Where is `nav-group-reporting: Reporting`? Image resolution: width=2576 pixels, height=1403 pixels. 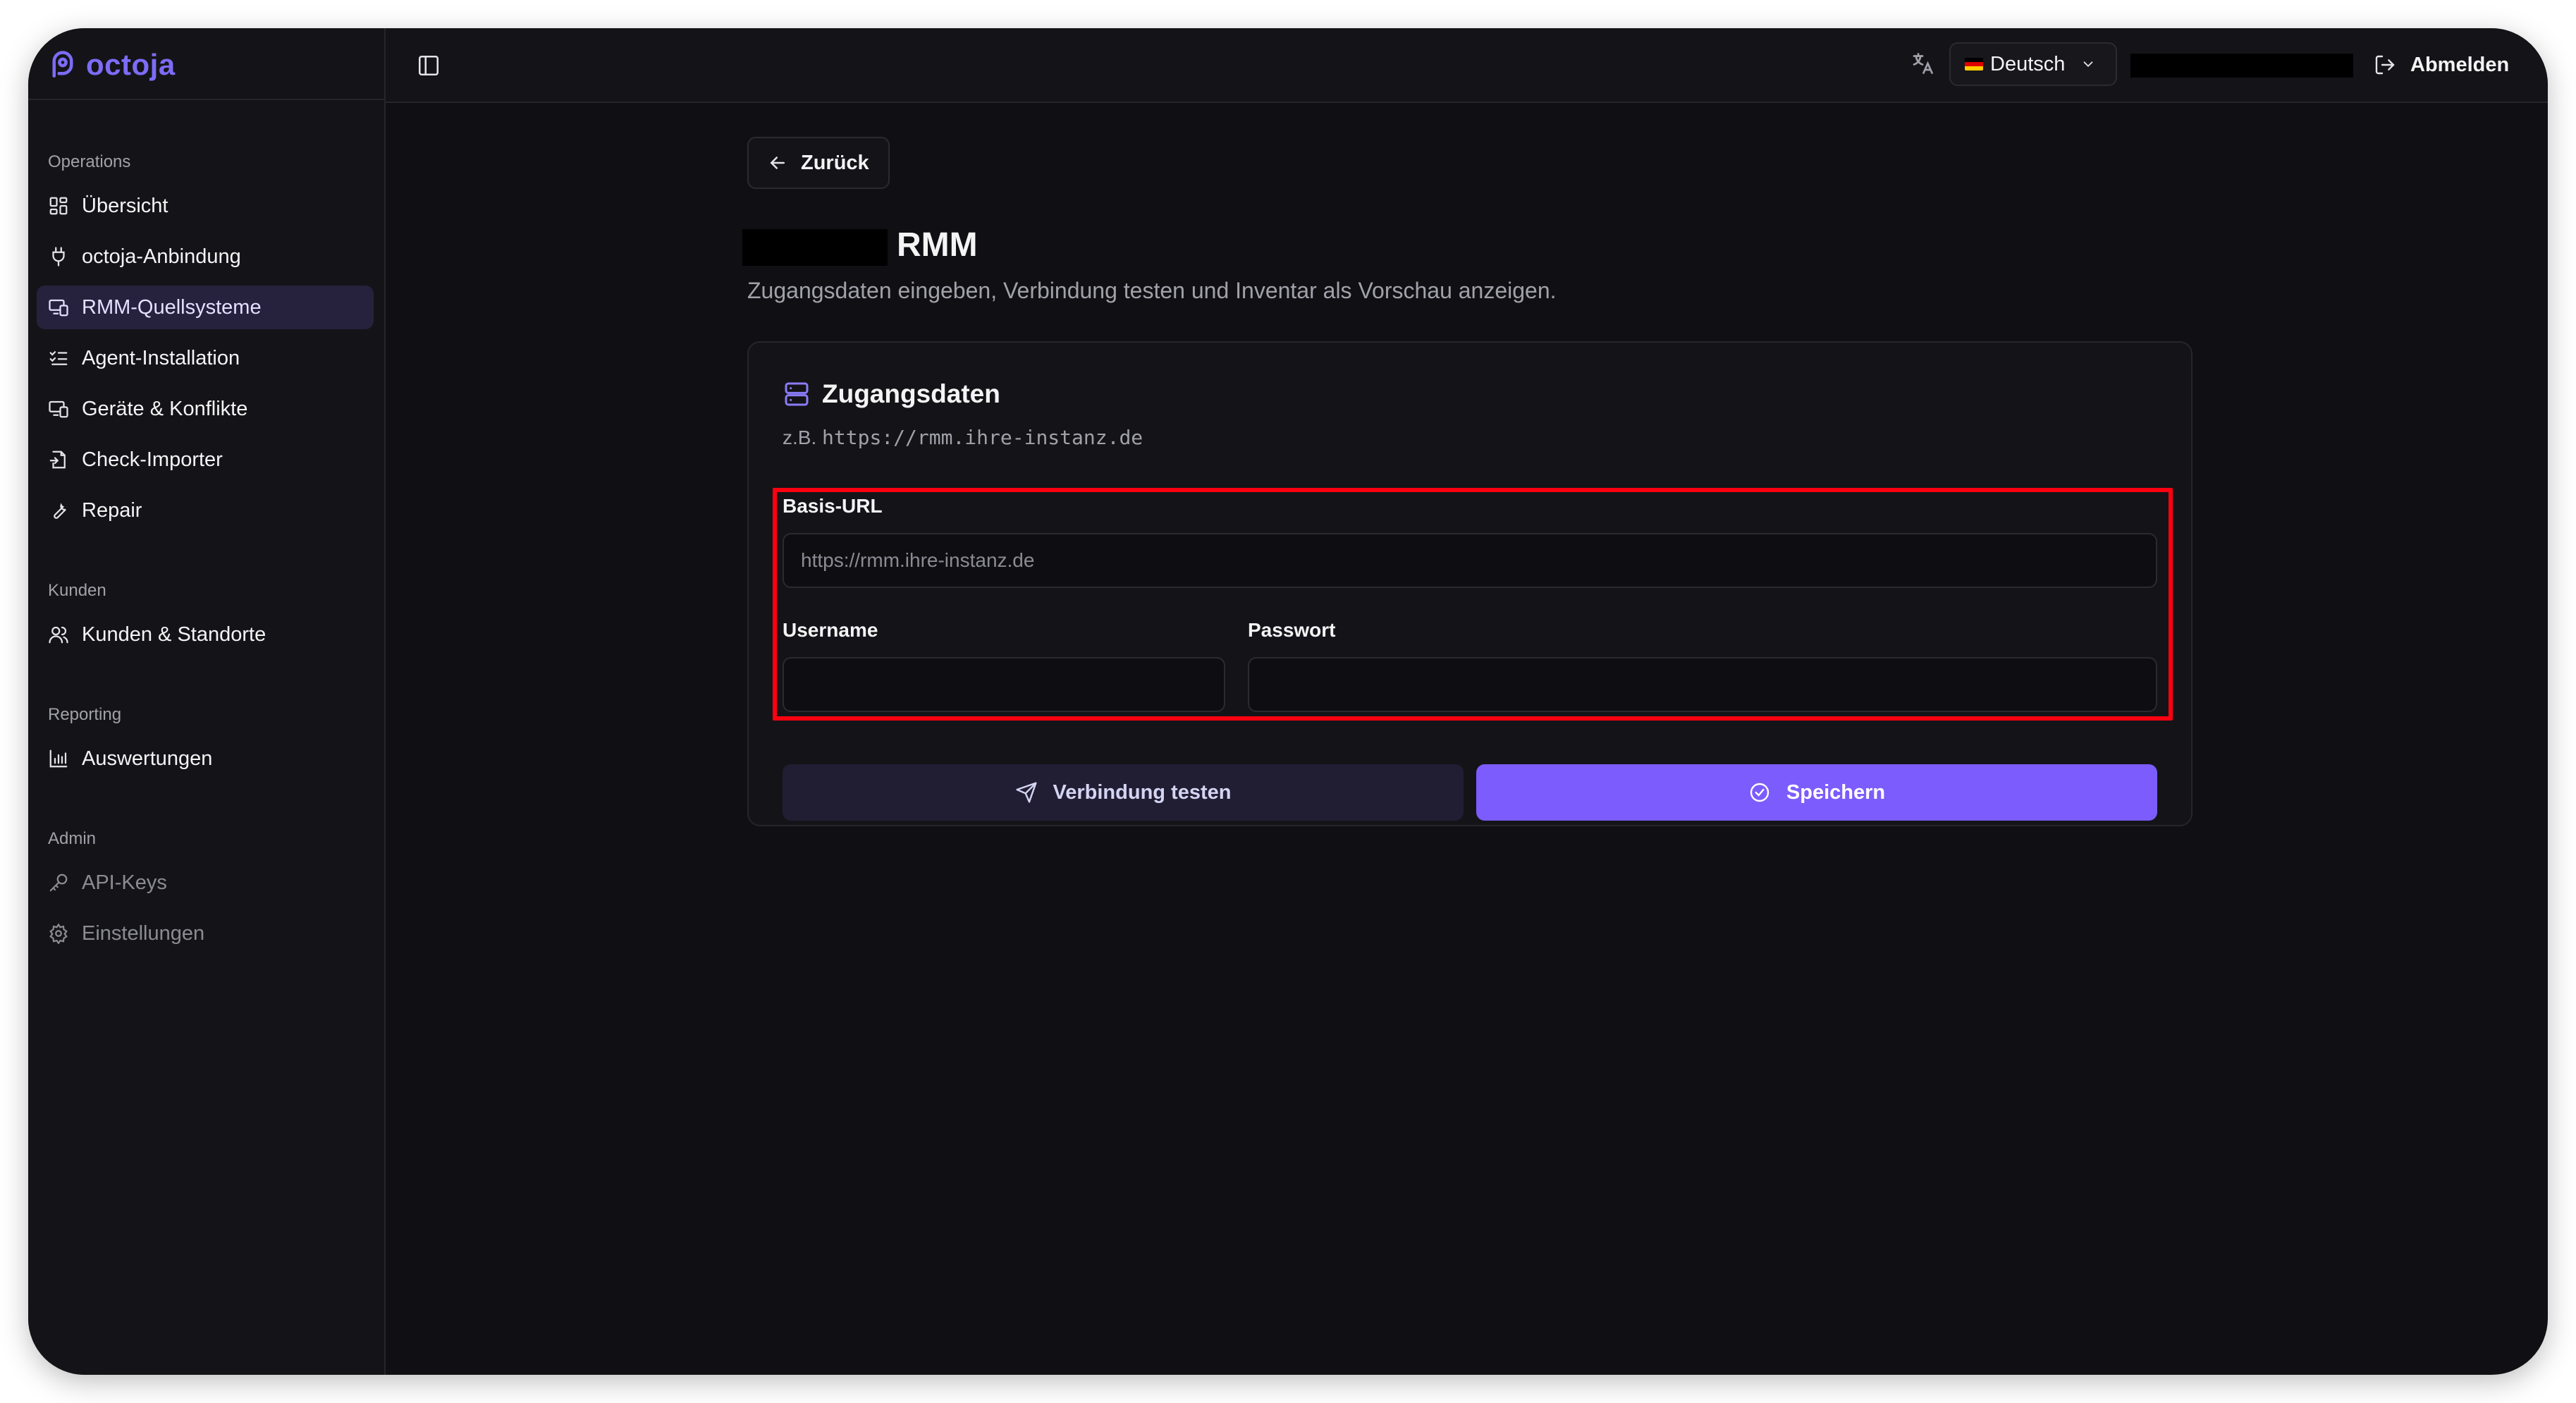 nav-group-reporting: Reporting is located at coordinates (85, 714).